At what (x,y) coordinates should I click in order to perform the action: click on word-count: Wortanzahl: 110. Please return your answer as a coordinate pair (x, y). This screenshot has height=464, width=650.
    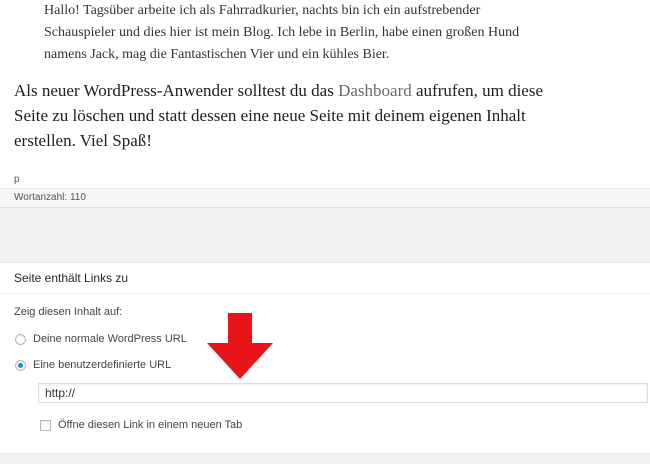
    Looking at the image, I should click on (50, 197).